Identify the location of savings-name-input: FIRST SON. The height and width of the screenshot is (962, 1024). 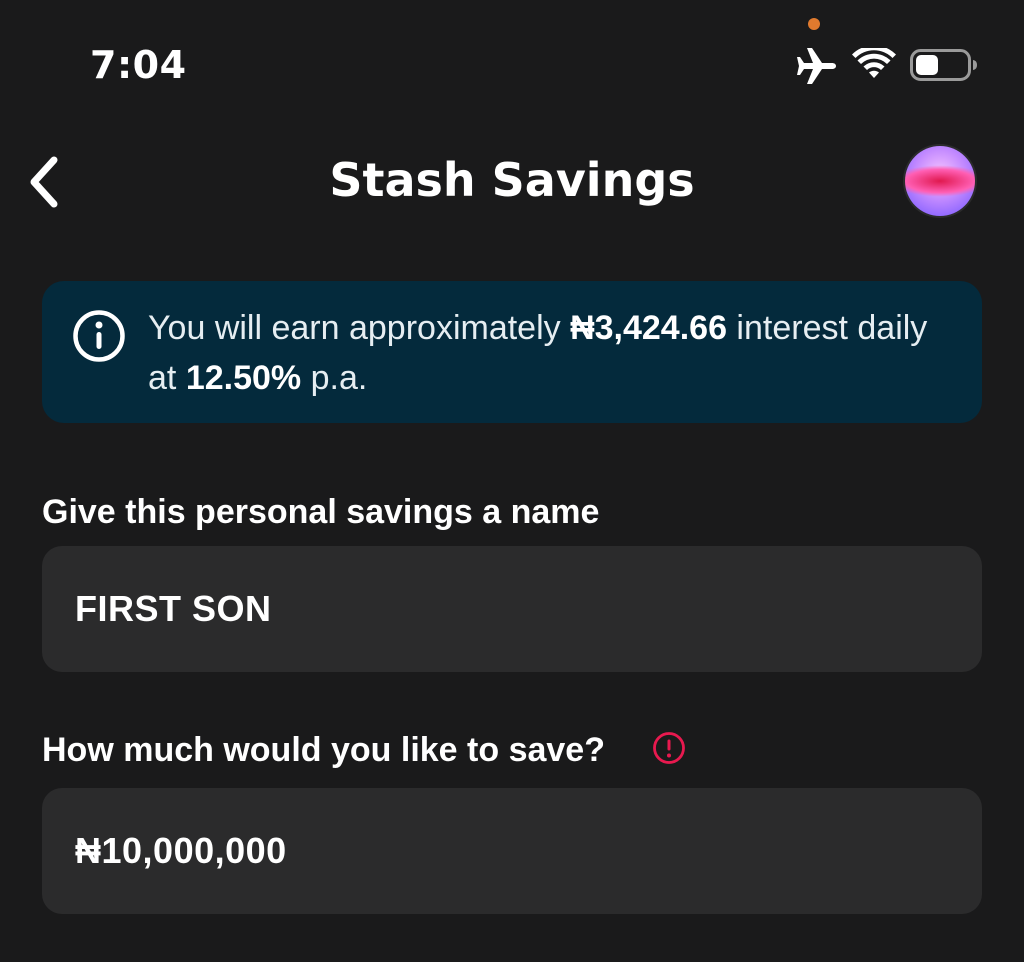
(512, 609).